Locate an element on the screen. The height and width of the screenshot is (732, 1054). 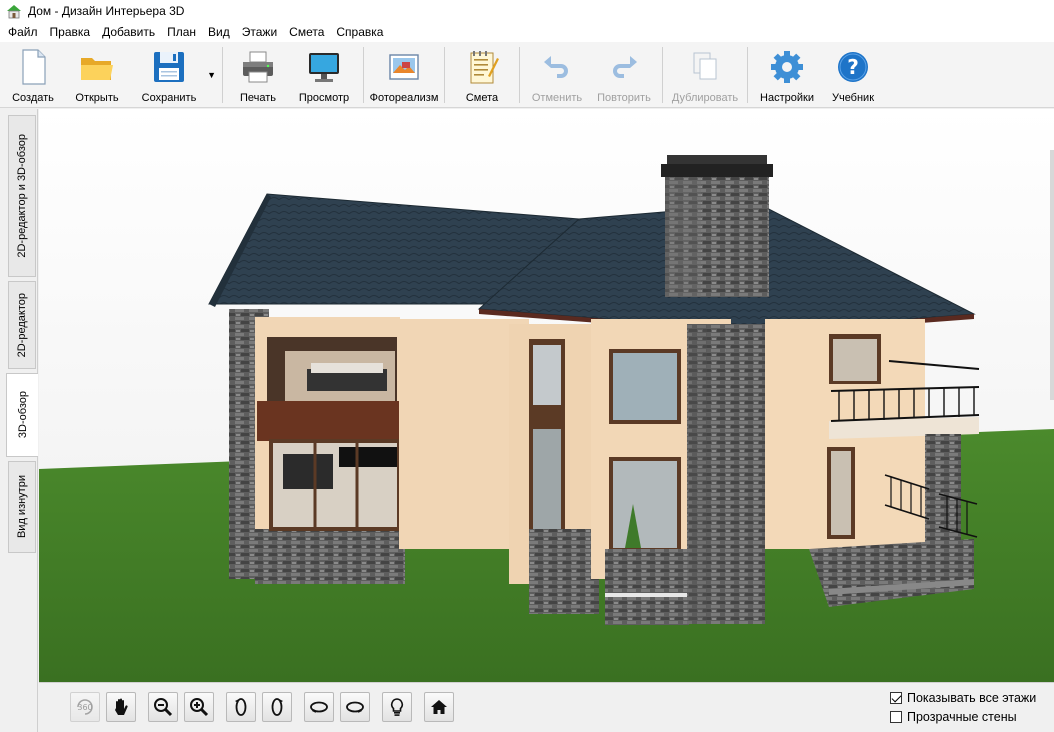
print-label: Печать is located at coordinates (258, 98).